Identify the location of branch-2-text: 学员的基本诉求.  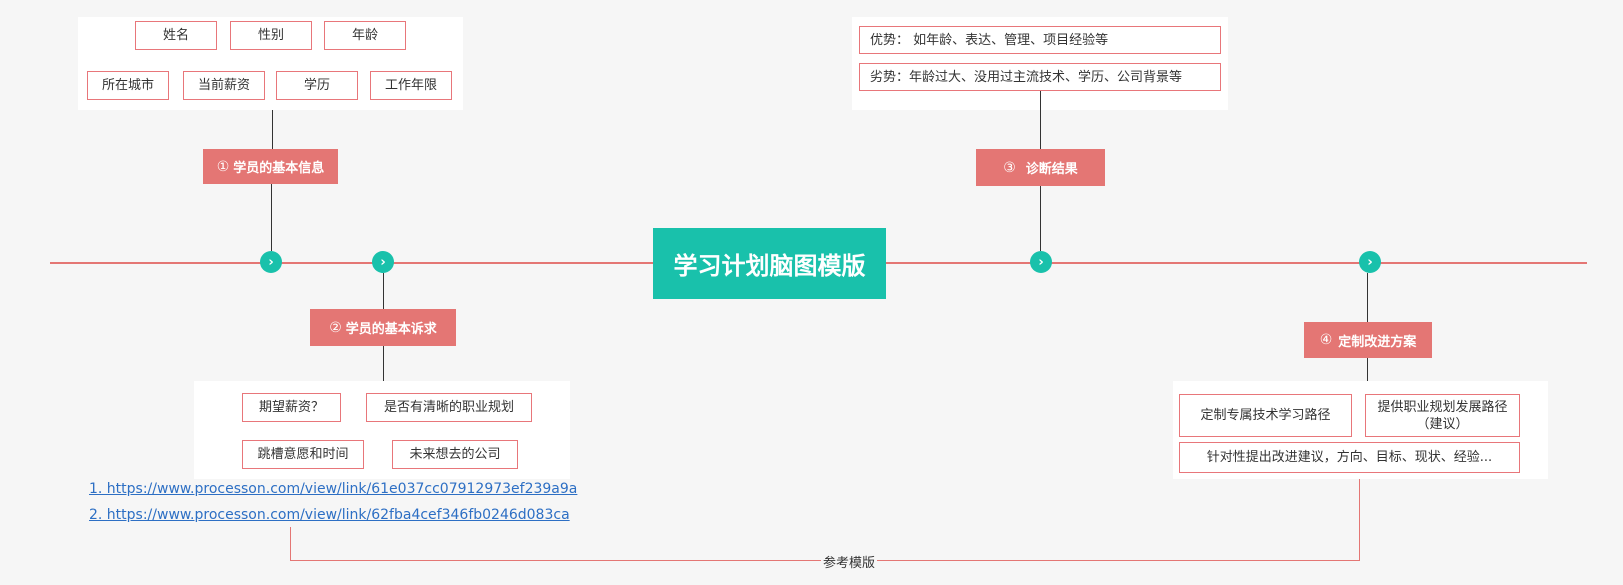
(391, 329).